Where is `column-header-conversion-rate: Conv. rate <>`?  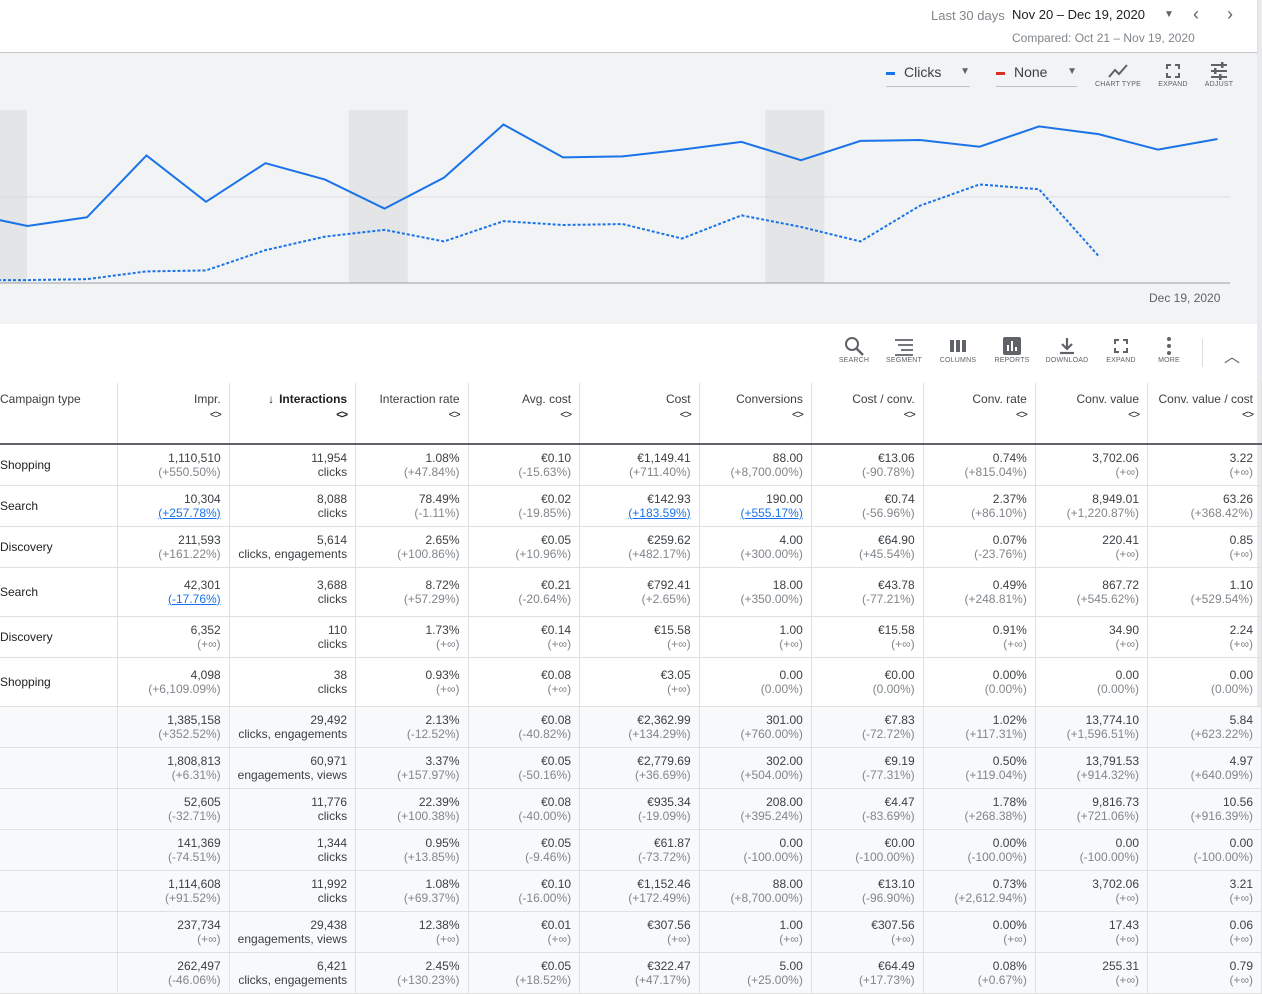 column-header-conversion-rate: Conv. rate <> is located at coordinates (979, 414).